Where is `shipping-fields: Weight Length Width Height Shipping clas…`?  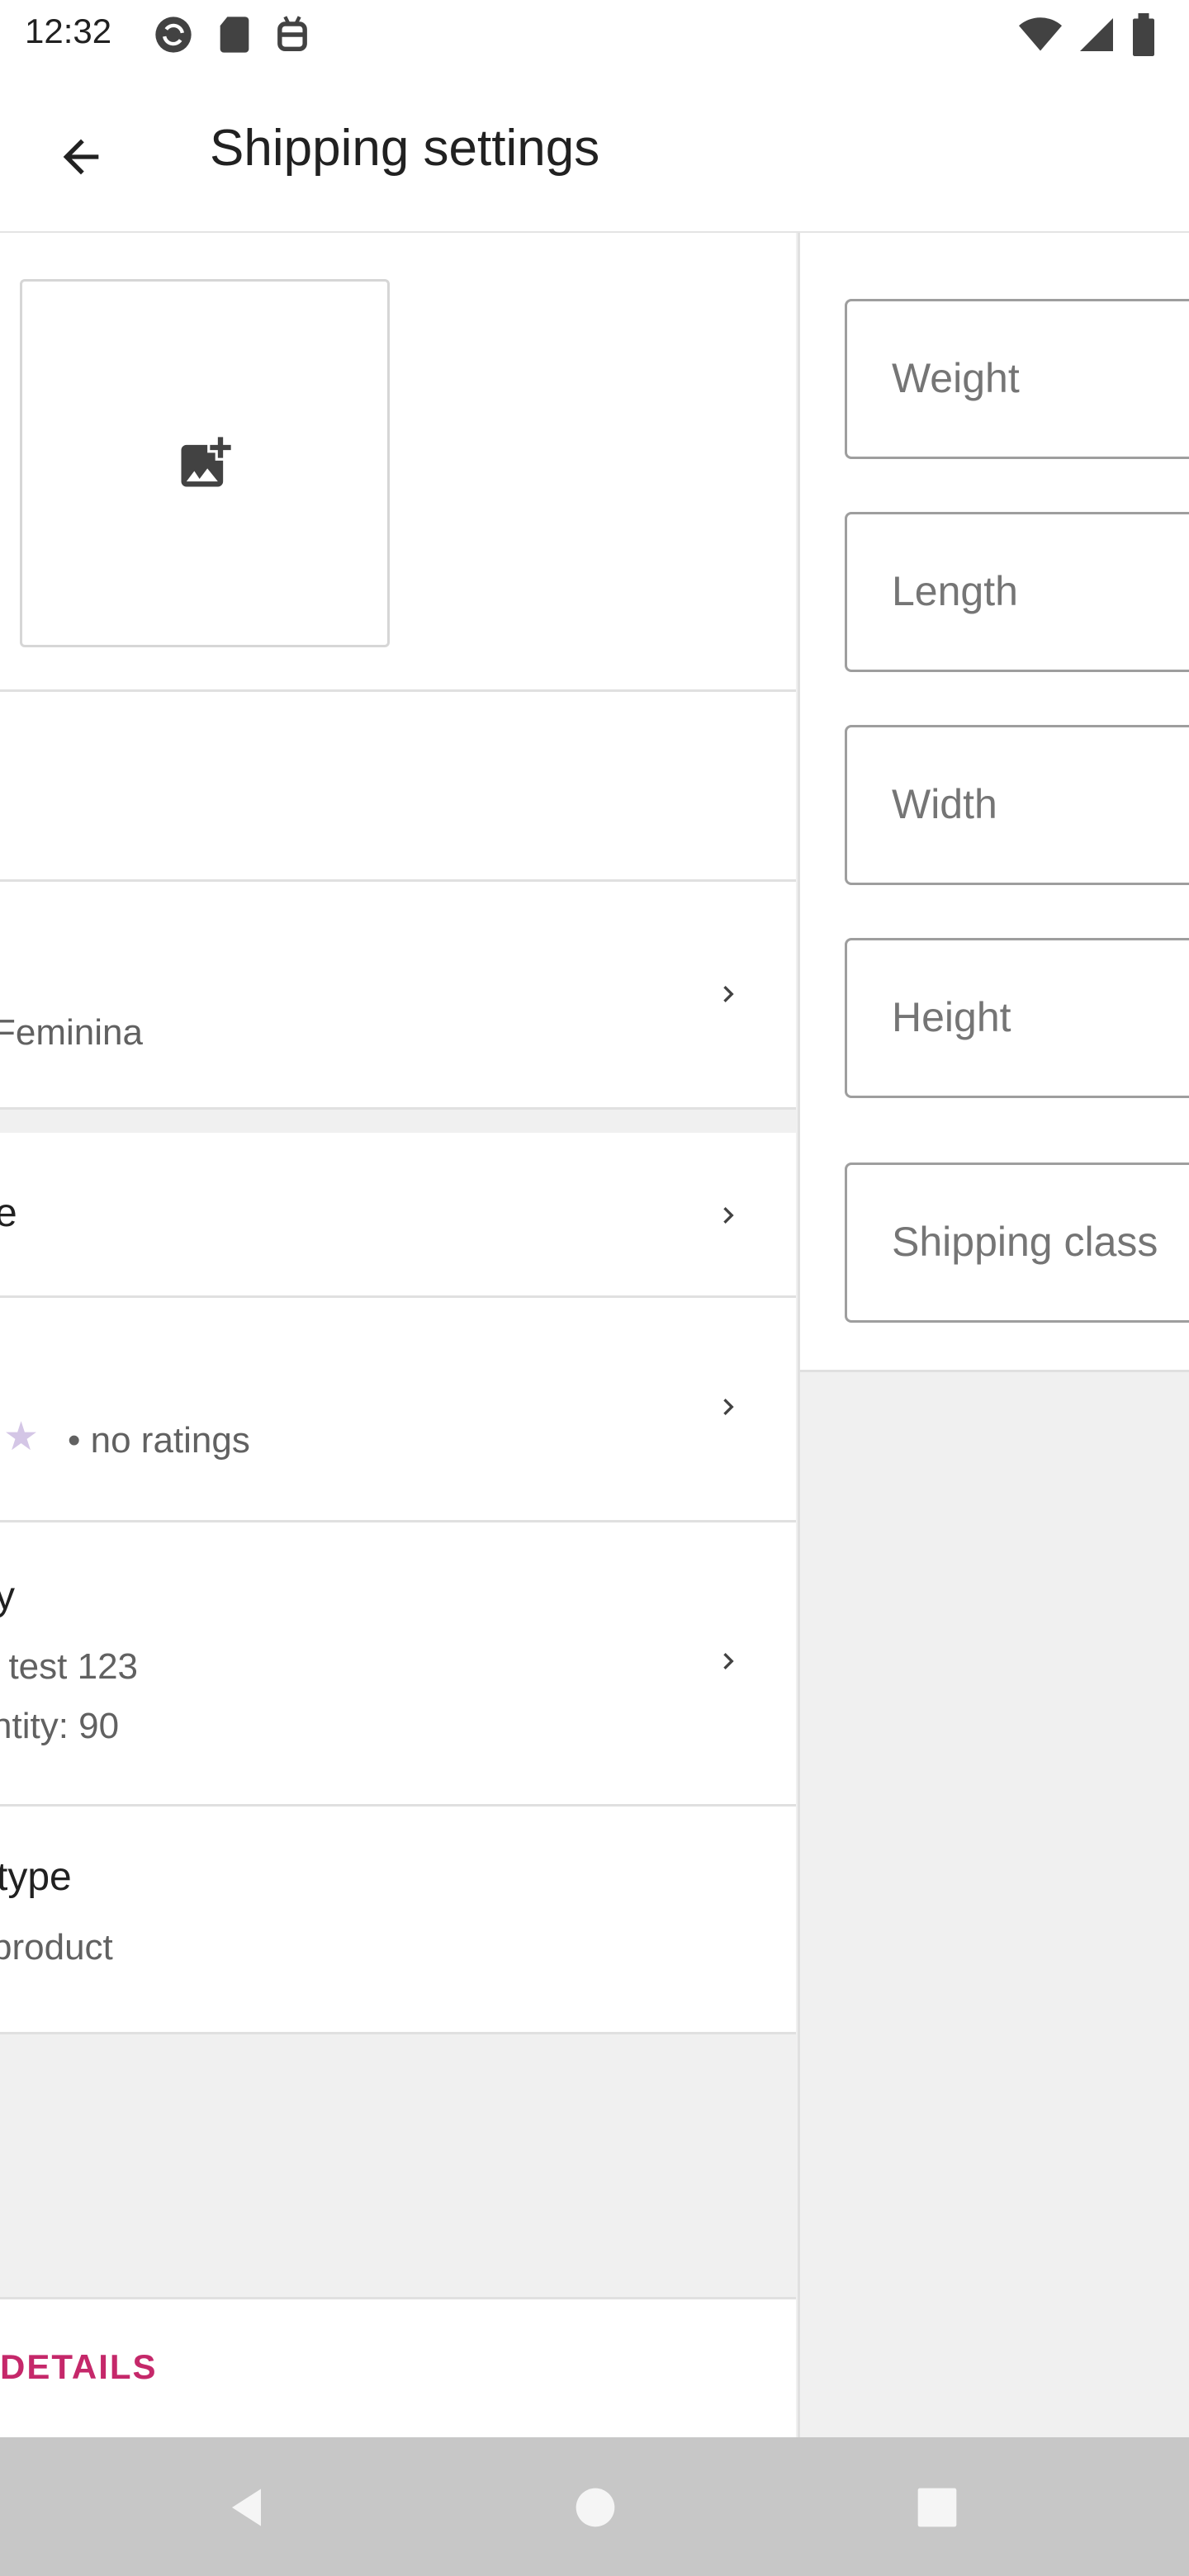
shipping-fields: Weight Length Width Height Shipping clas… is located at coordinates (994, 802).